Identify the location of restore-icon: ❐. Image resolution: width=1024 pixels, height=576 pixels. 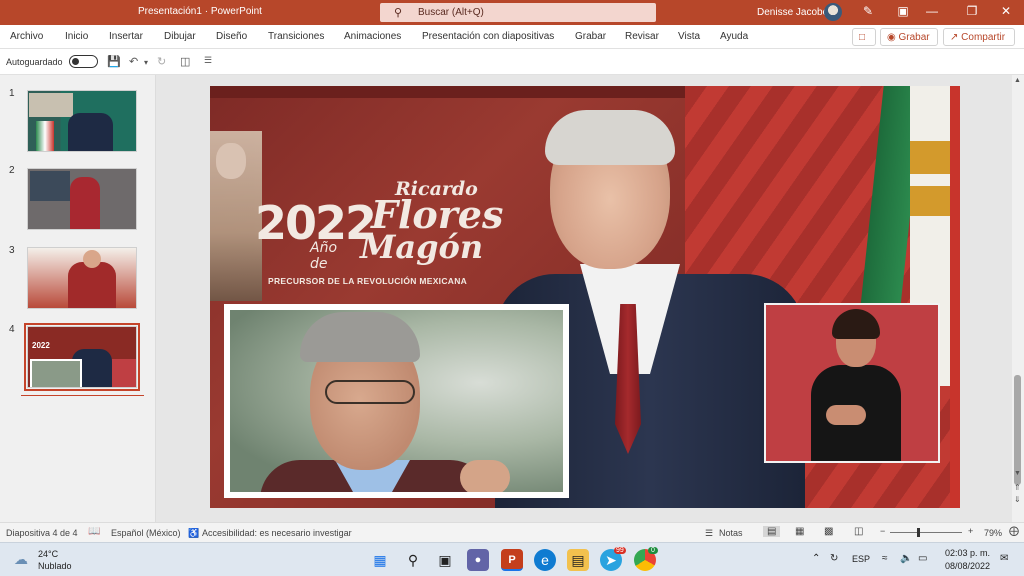
(972, 11).